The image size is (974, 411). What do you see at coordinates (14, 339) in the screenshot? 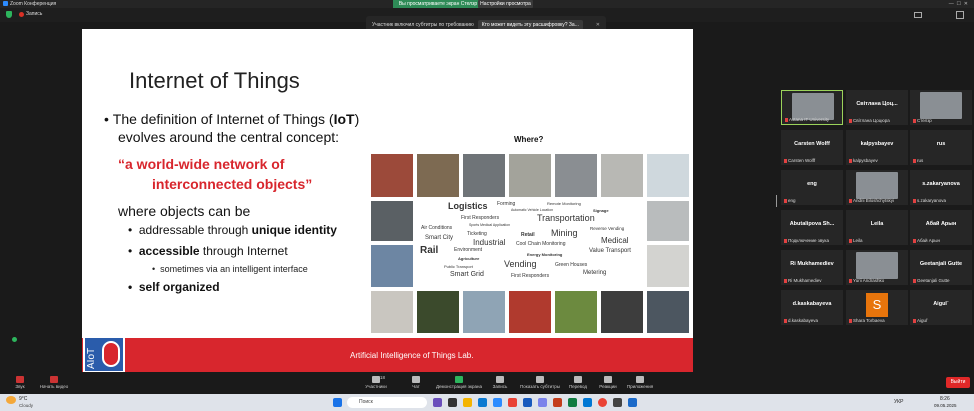
I see `status-dot-icon` at bounding box center [14, 339].